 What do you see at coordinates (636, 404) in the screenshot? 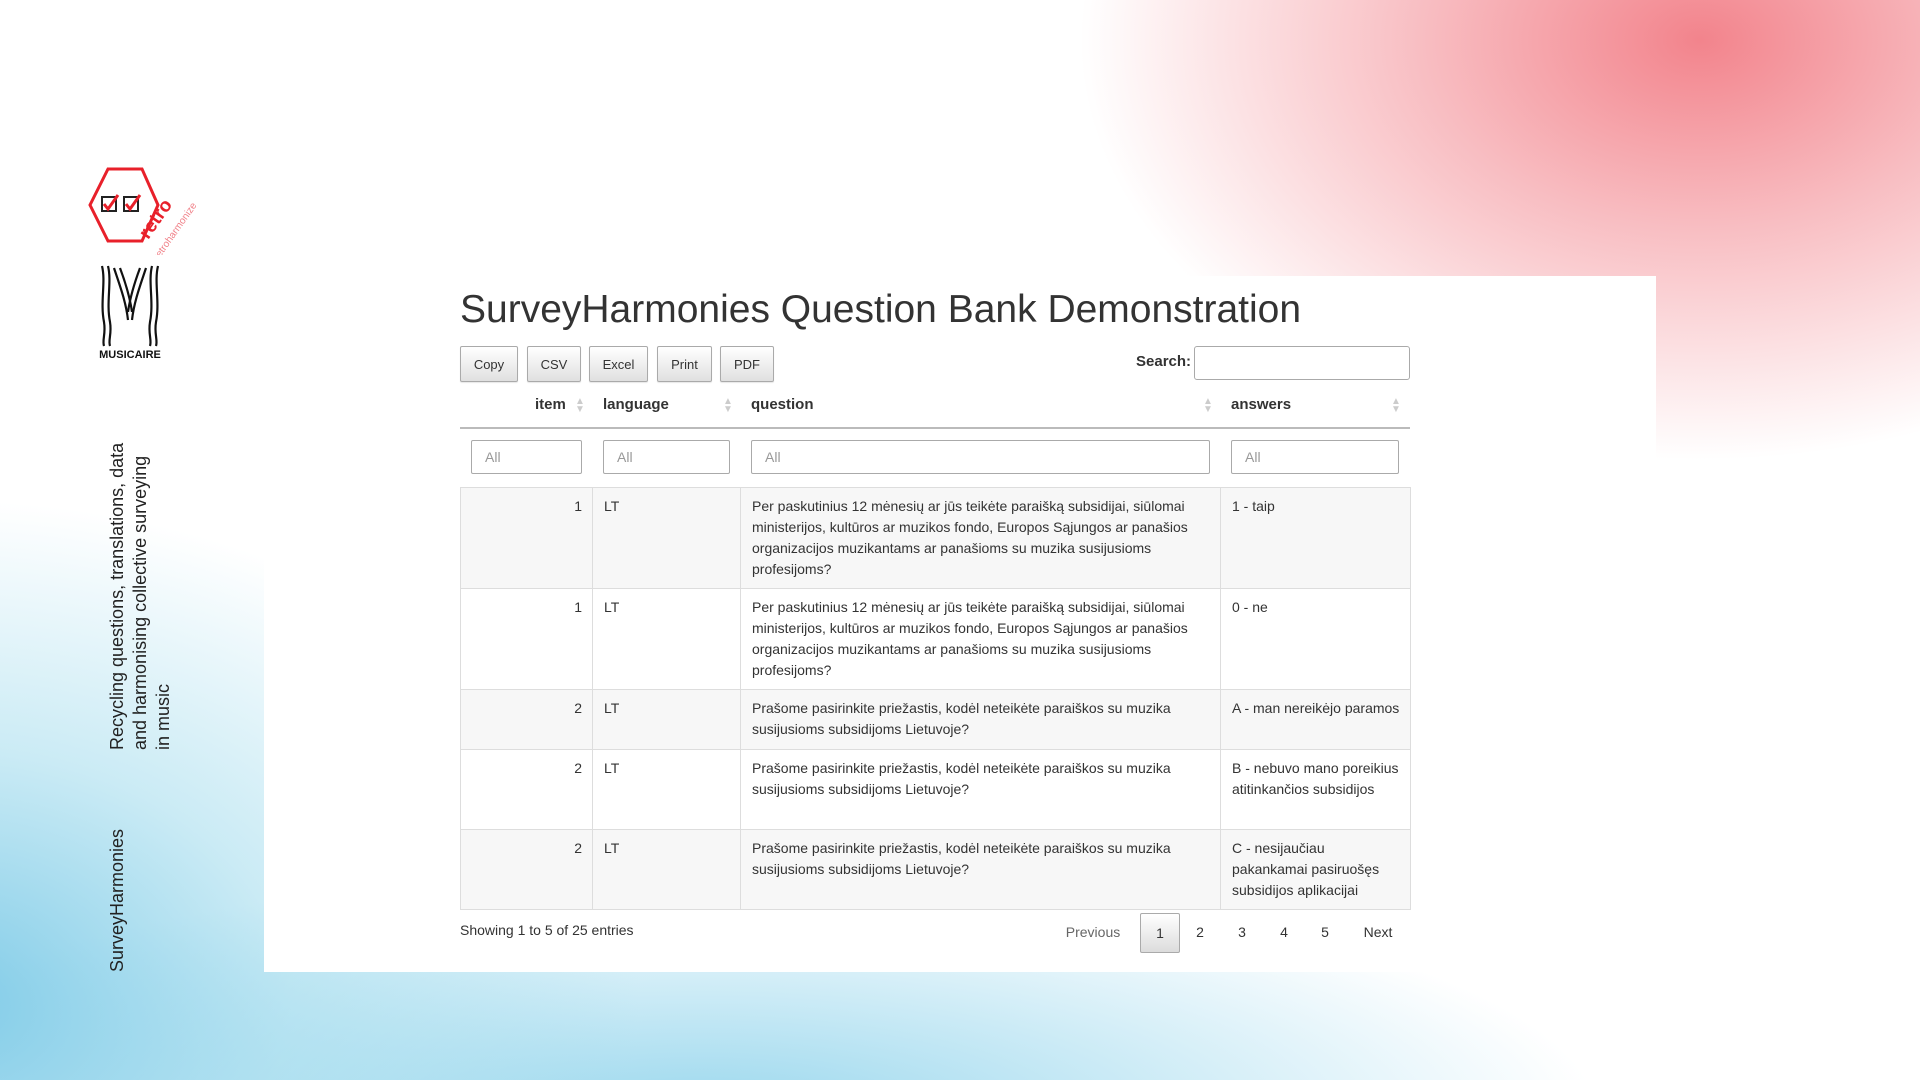
I see `header-language: language` at bounding box center [636, 404].